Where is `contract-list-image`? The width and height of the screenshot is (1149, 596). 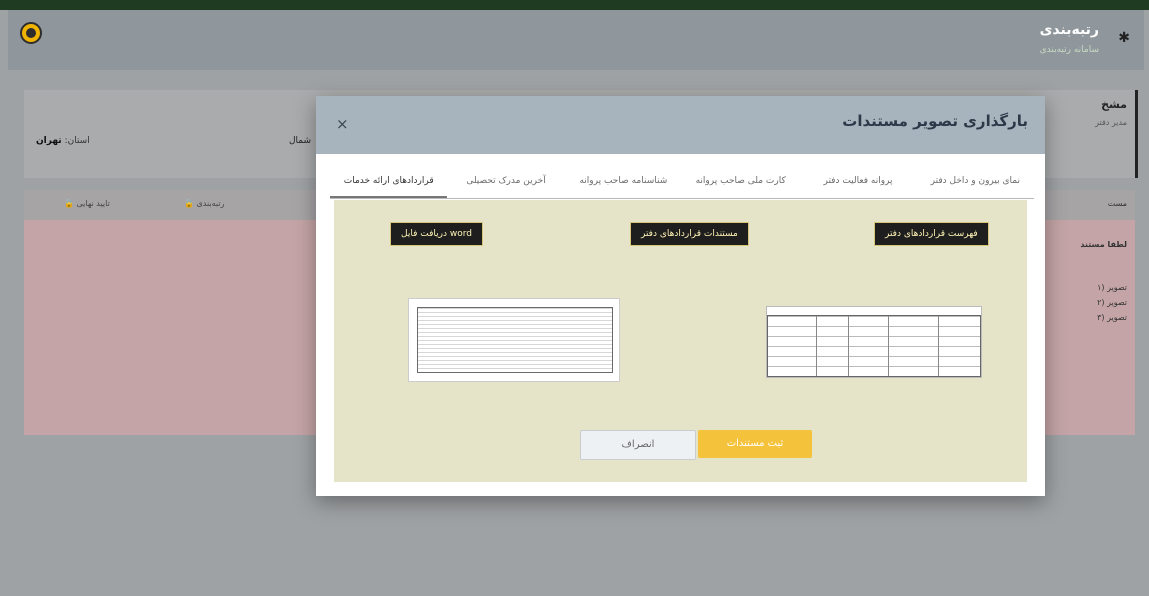
contract-list-image is located at coordinates (874, 342).